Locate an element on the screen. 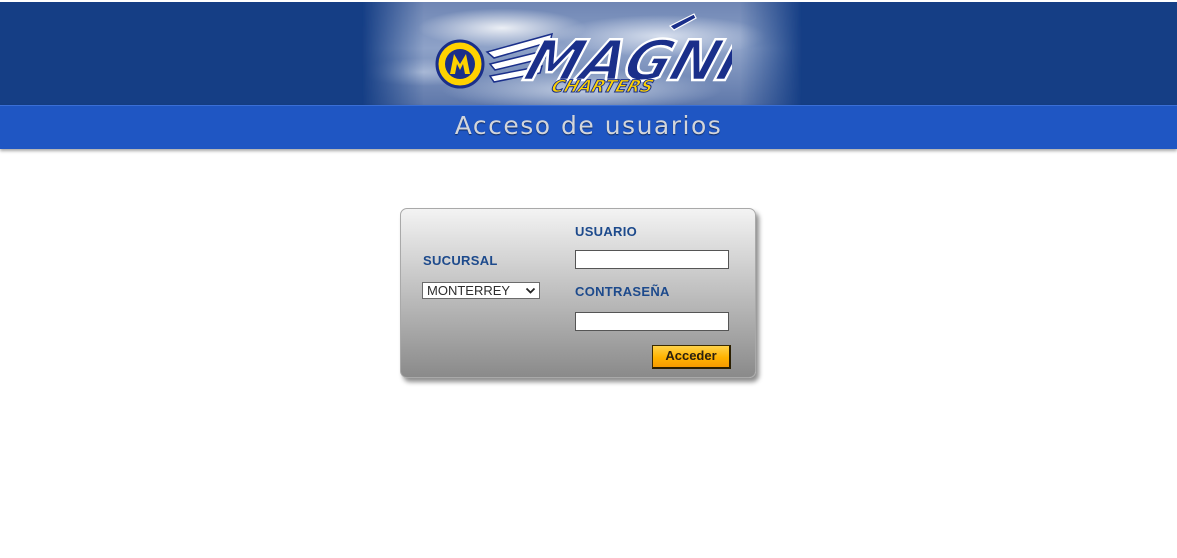 Image resolution: width=1177 pixels, height=558 pixels. sucursal-selected-value: MONTERREY is located at coordinates (469, 290).